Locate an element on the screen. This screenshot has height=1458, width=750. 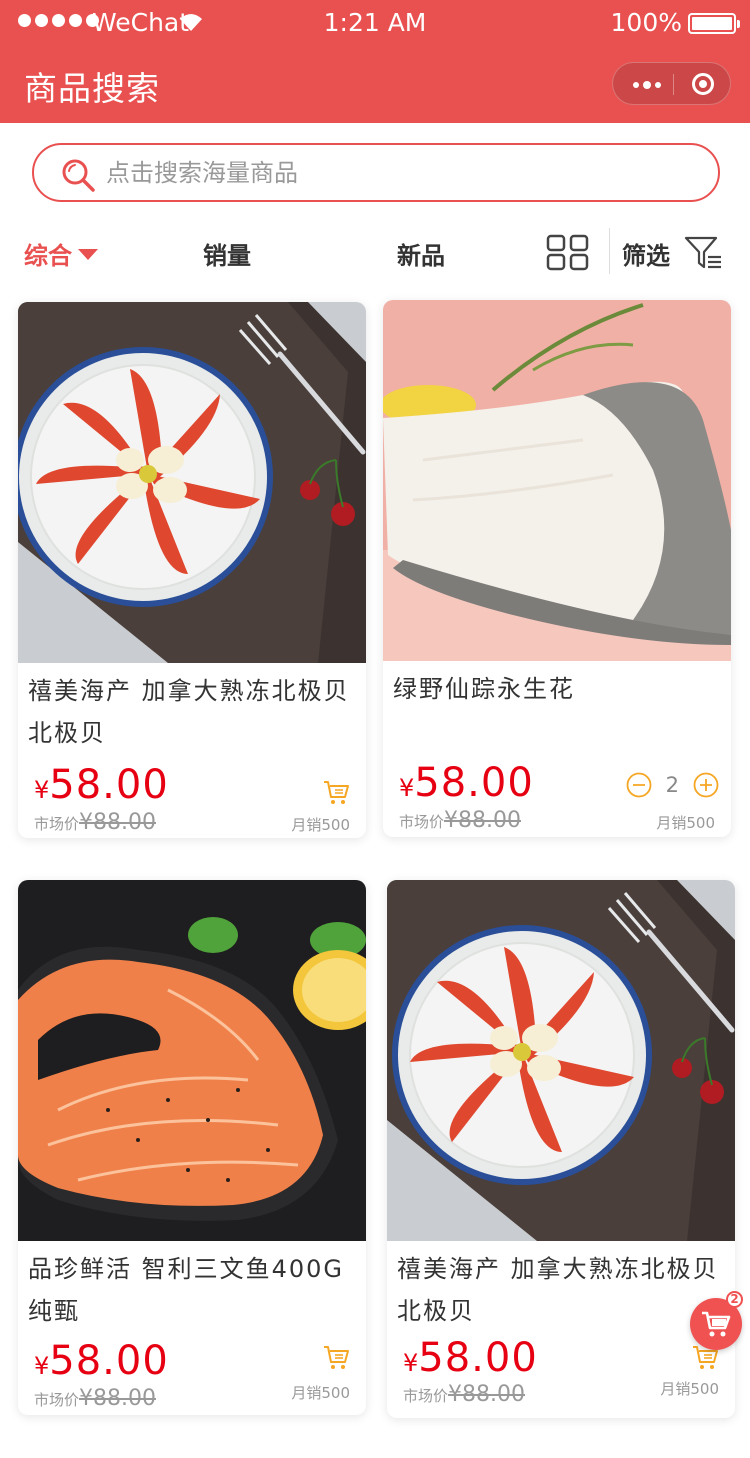
miniprogram-capsule is located at coordinates (671, 83).